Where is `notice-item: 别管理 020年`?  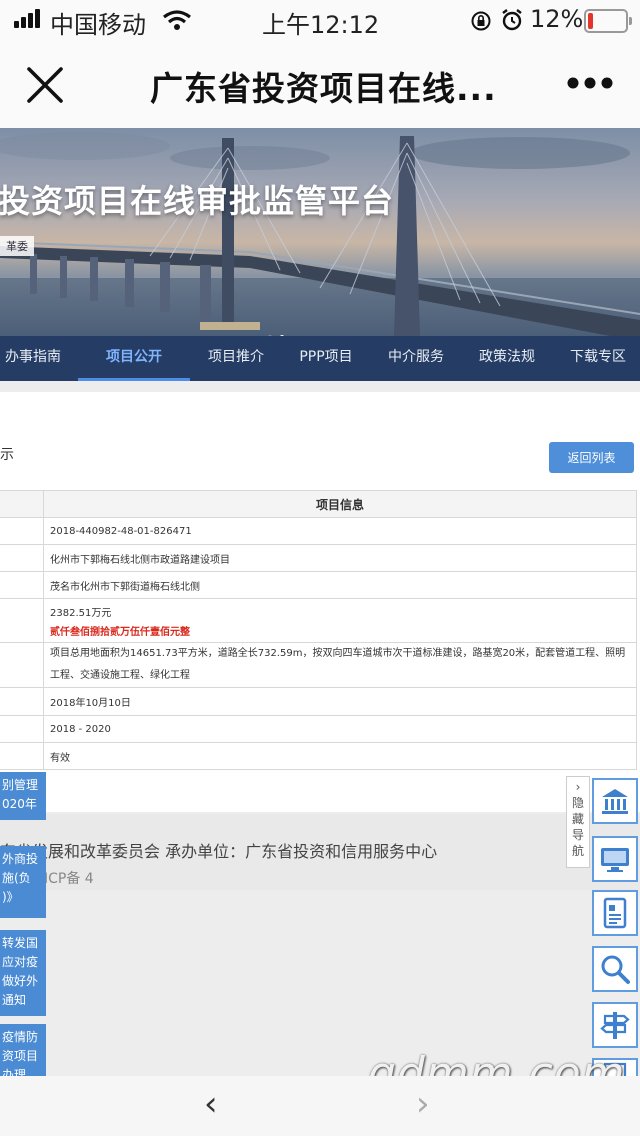 notice-item: 别管理 020年 is located at coordinates (23, 796).